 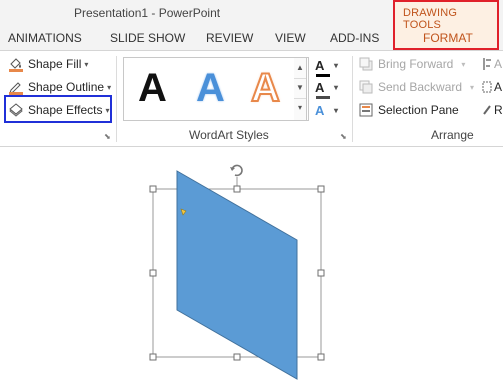 I want to click on text-fill-icon: A, so click(x=323, y=67).